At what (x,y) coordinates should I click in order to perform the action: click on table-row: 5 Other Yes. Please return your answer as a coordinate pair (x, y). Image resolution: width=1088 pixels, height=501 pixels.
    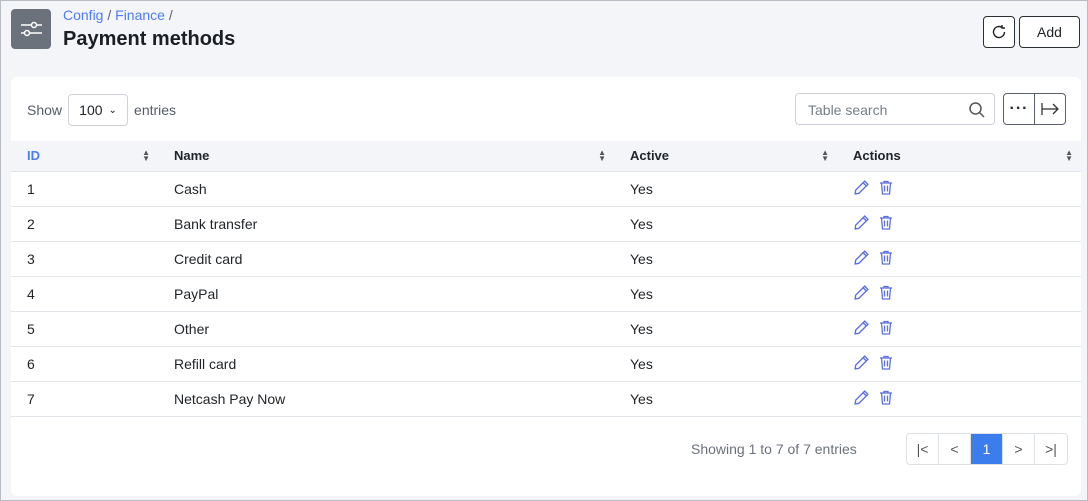
    Looking at the image, I should click on (546, 329).